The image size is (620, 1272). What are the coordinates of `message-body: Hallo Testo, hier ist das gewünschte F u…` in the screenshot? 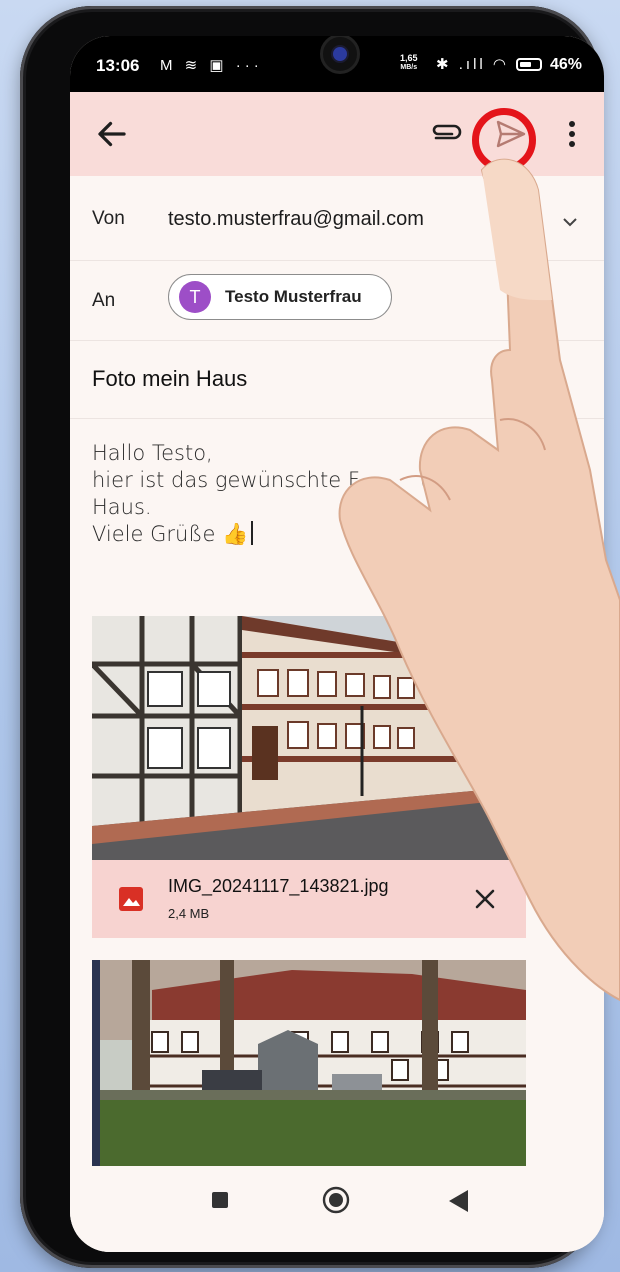 It's located at (332, 494).